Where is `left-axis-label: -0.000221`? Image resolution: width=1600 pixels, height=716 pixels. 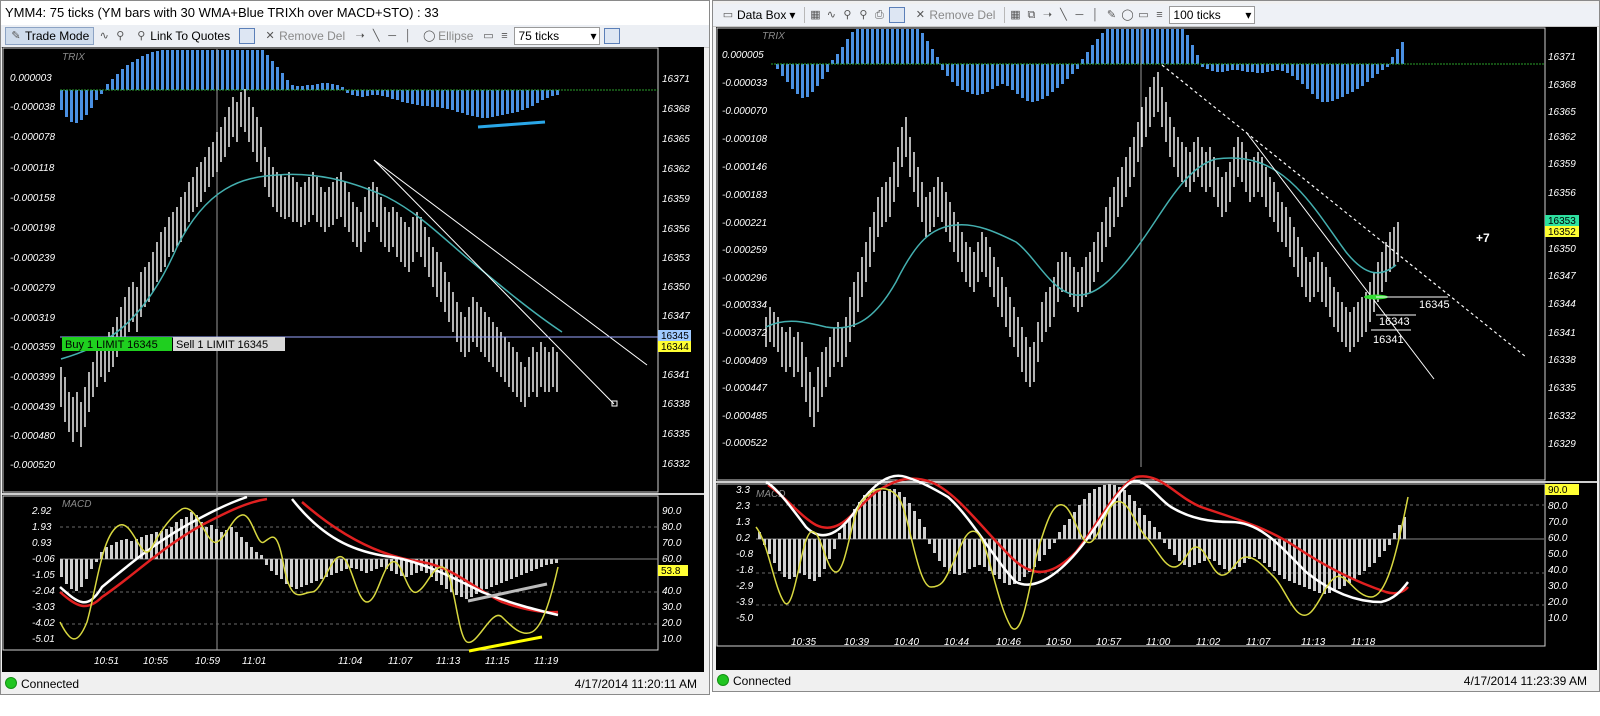 left-axis-label: -0.000221 is located at coordinates (744, 223).